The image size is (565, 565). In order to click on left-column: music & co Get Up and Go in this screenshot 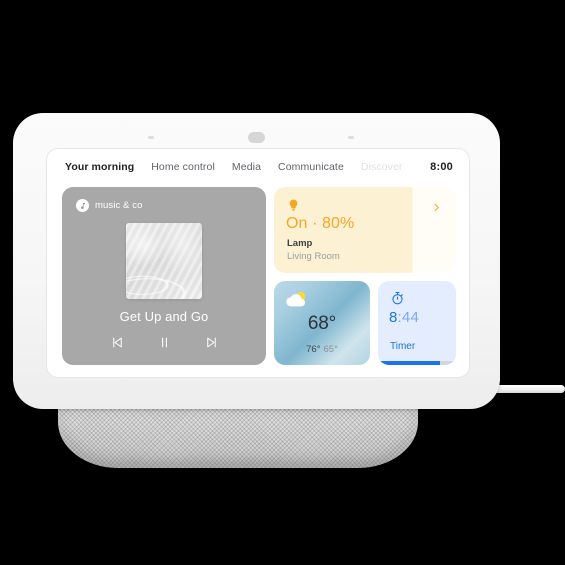, I will do `click(164, 276)`.